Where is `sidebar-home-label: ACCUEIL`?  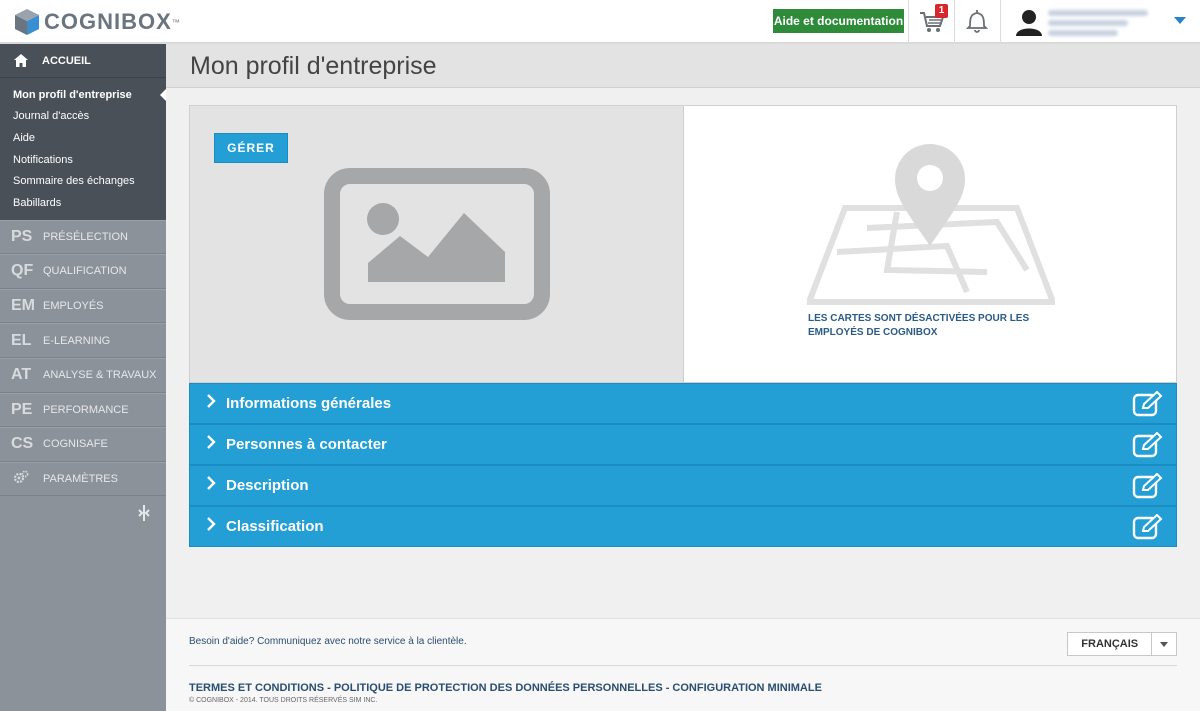
sidebar-home-label: ACCUEIL is located at coordinates (66, 60).